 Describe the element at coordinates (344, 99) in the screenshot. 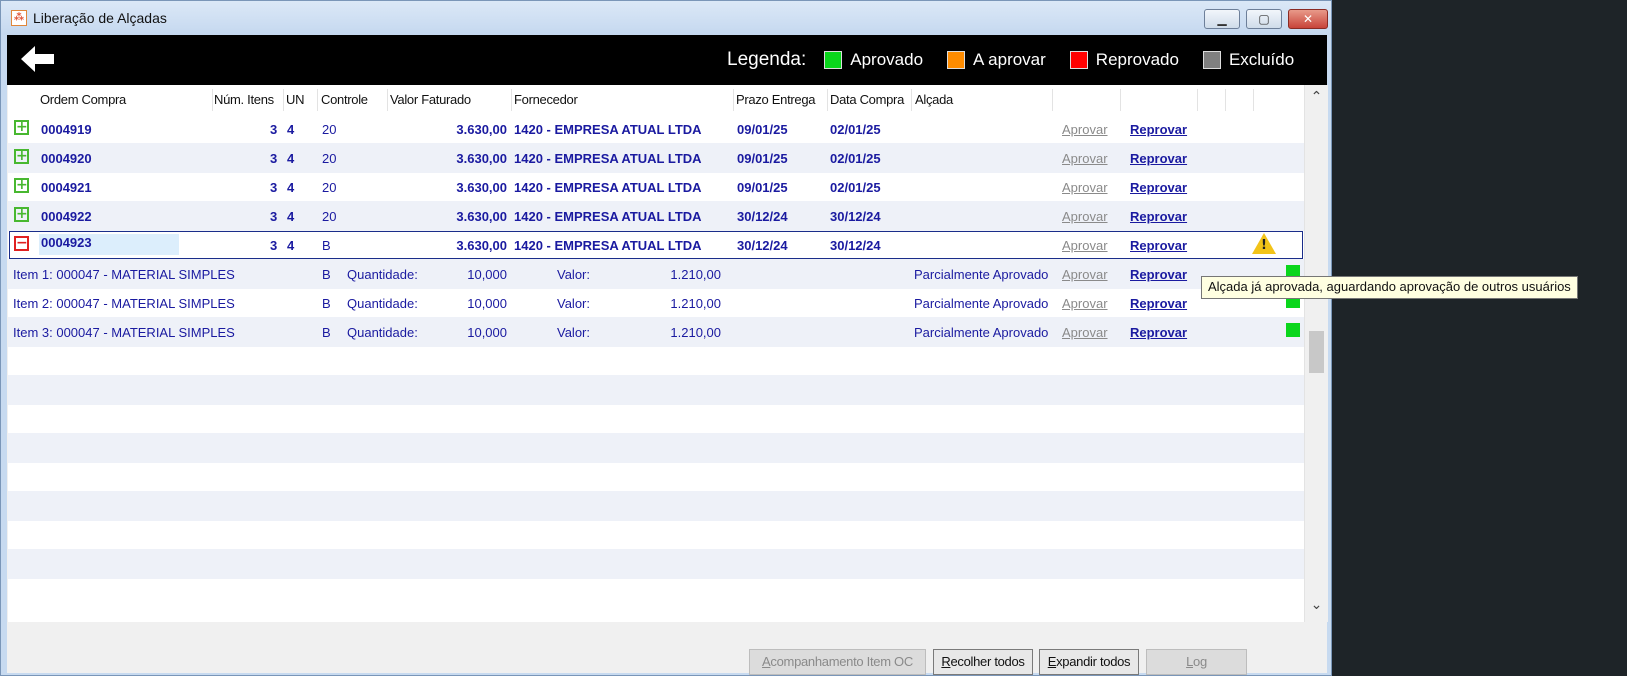

I see `col-controle: Controle` at that location.